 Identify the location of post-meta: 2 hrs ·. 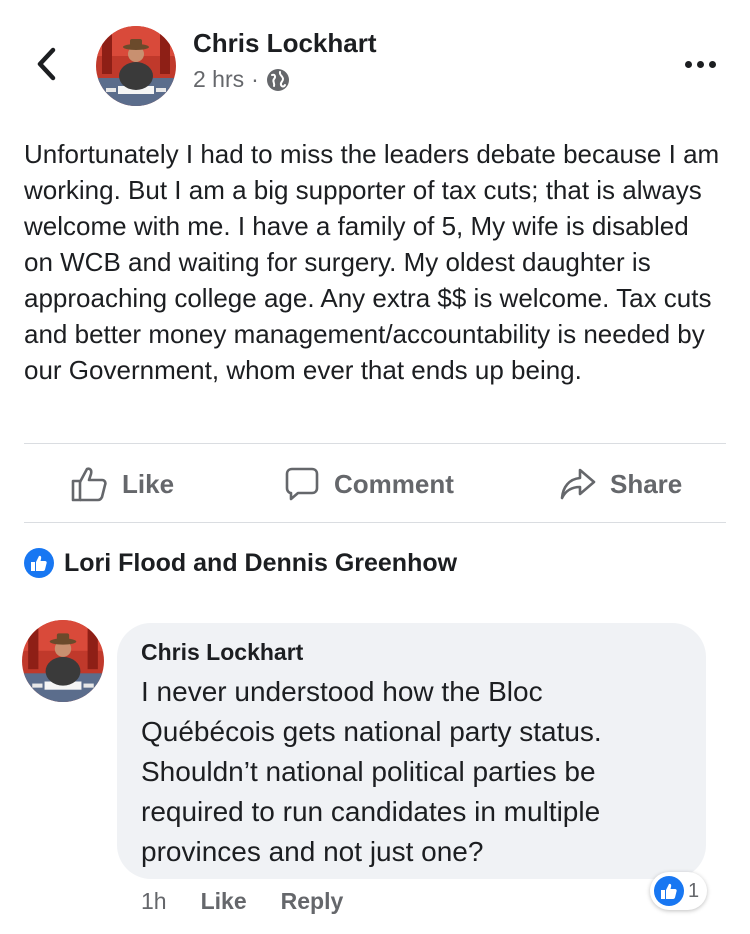
(241, 79).